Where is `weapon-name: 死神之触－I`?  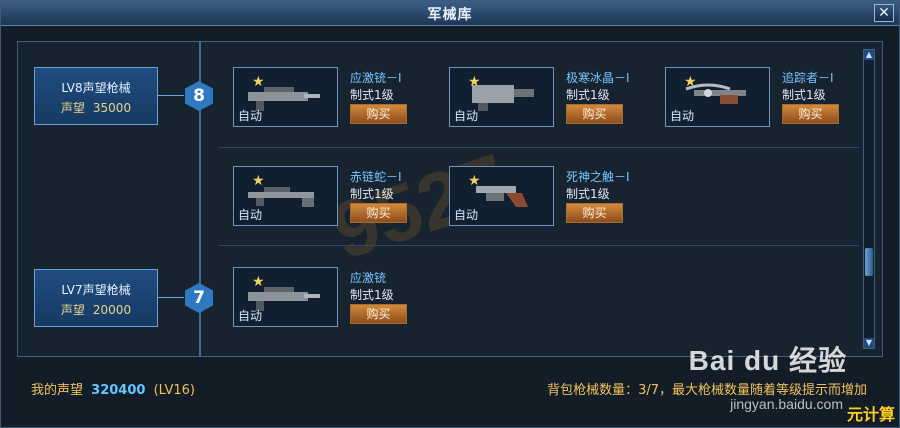 weapon-name: 死神之触－I is located at coordinates (598, 177).